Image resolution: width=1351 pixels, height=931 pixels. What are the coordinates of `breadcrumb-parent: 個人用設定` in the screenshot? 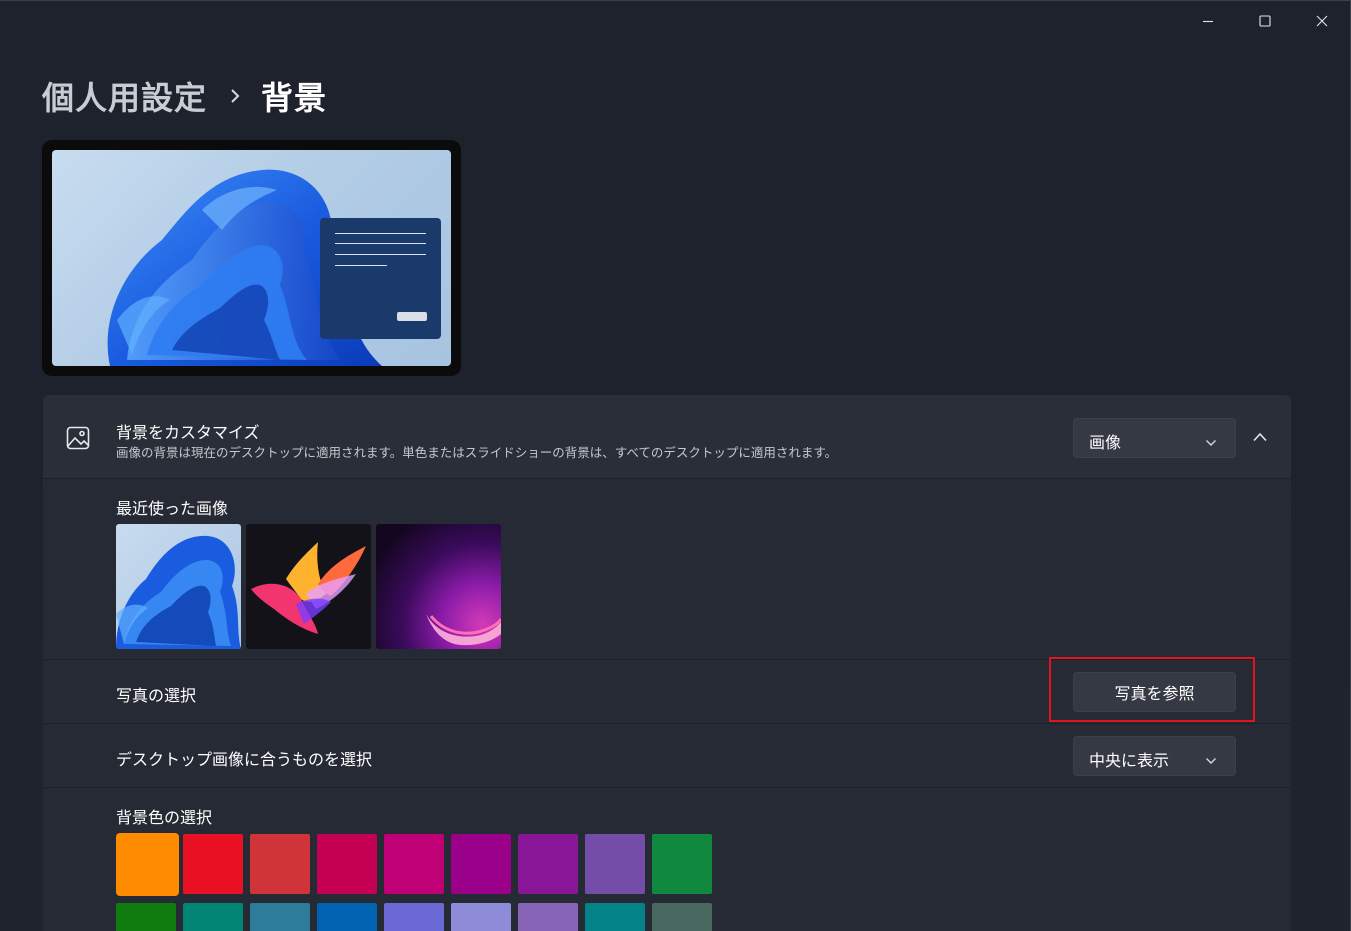 It's located at (124, 96).